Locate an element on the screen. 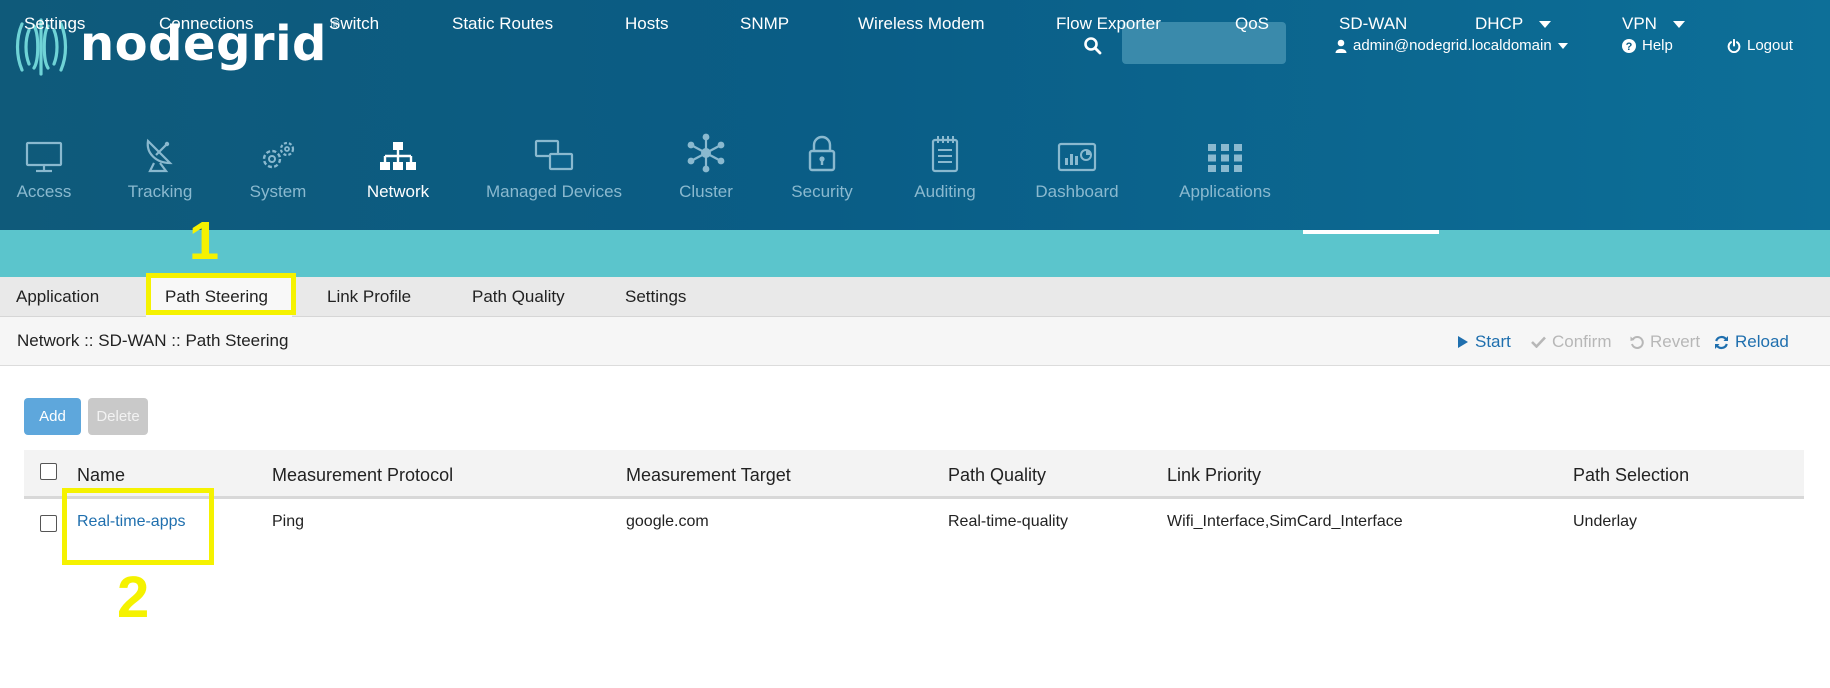 Image resolution: width=1830 pixels, height=688 pixels. nav-applications: Applications is located at coordinates (1225, 167).